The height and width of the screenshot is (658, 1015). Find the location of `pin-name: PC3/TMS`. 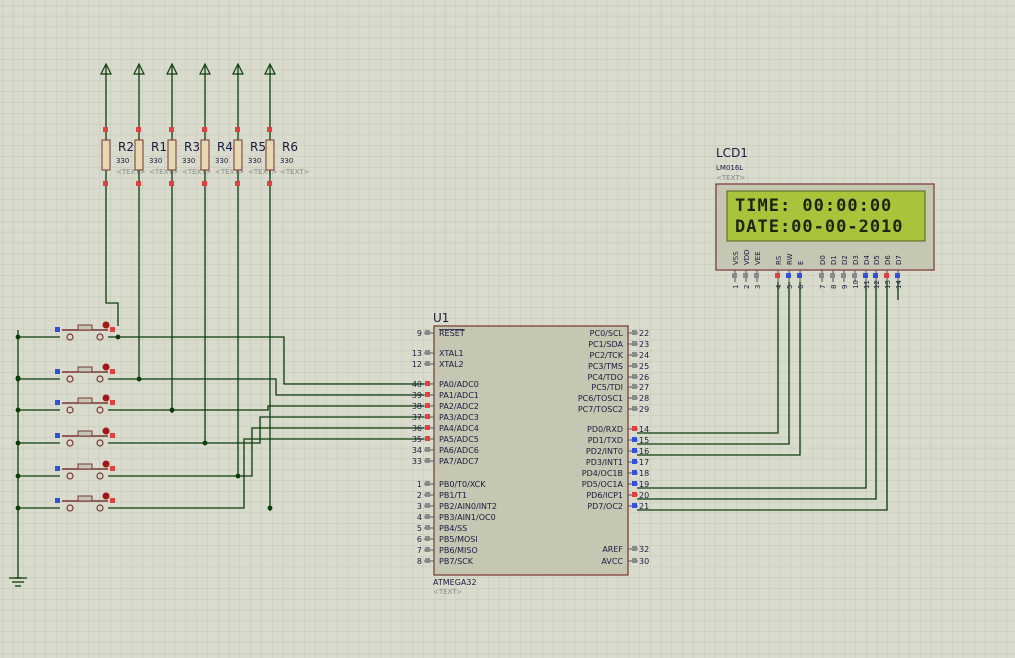

pin-name: PC3/TMS is located at coordinates (605, 366).